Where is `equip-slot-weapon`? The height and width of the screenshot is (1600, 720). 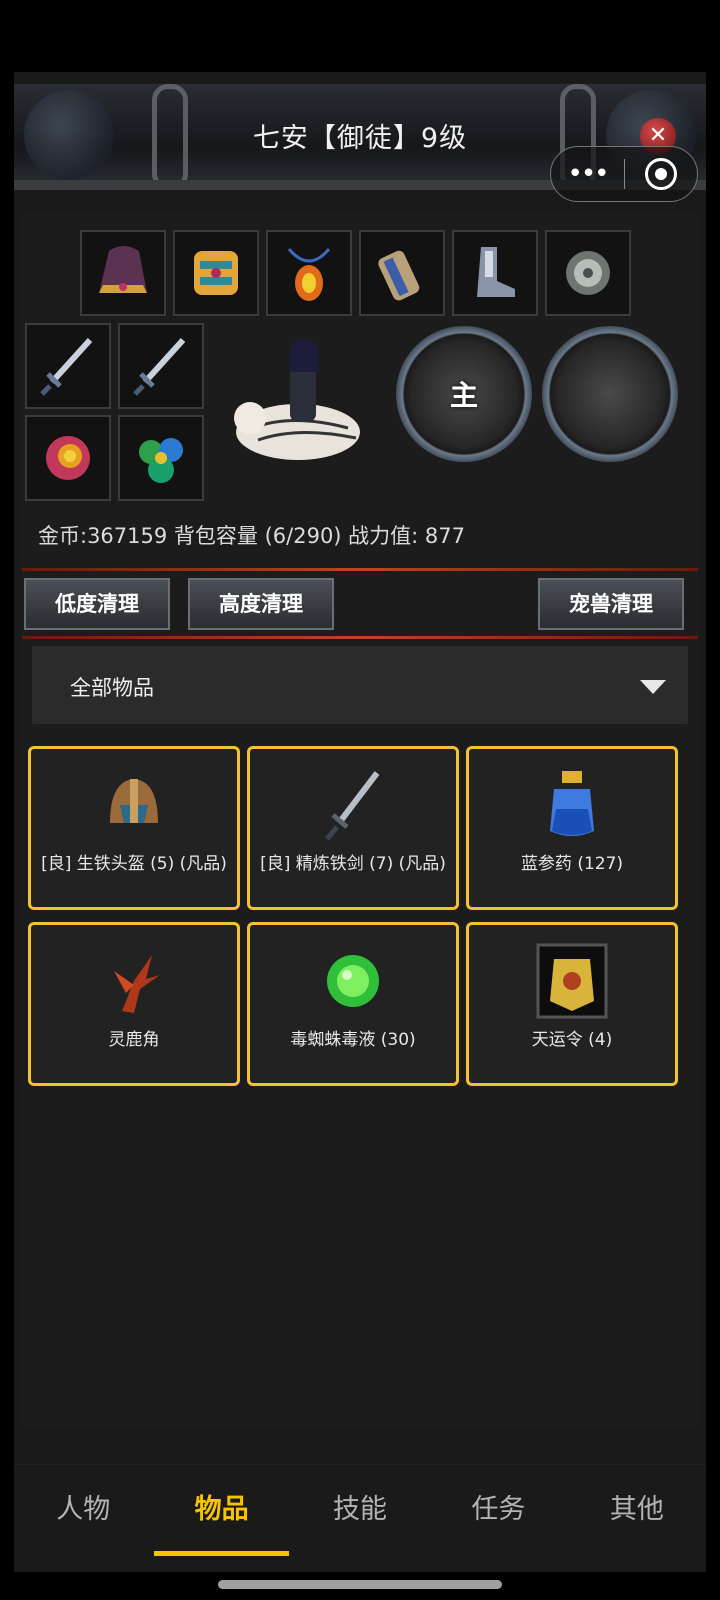 equip-slot-weapon is located at coordinates (68, 366).